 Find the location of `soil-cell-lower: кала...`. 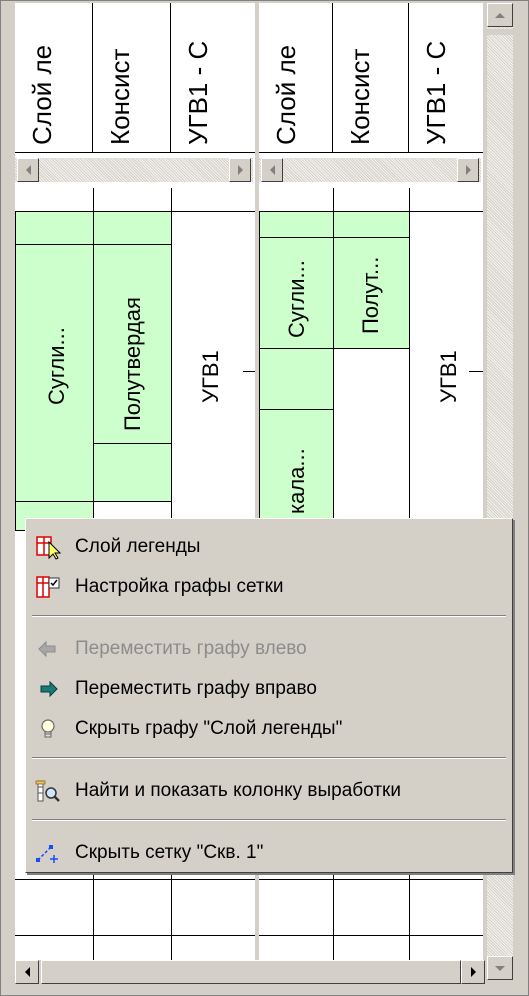

soil-cell-lower: кала... is located at coordinates (296, 470).